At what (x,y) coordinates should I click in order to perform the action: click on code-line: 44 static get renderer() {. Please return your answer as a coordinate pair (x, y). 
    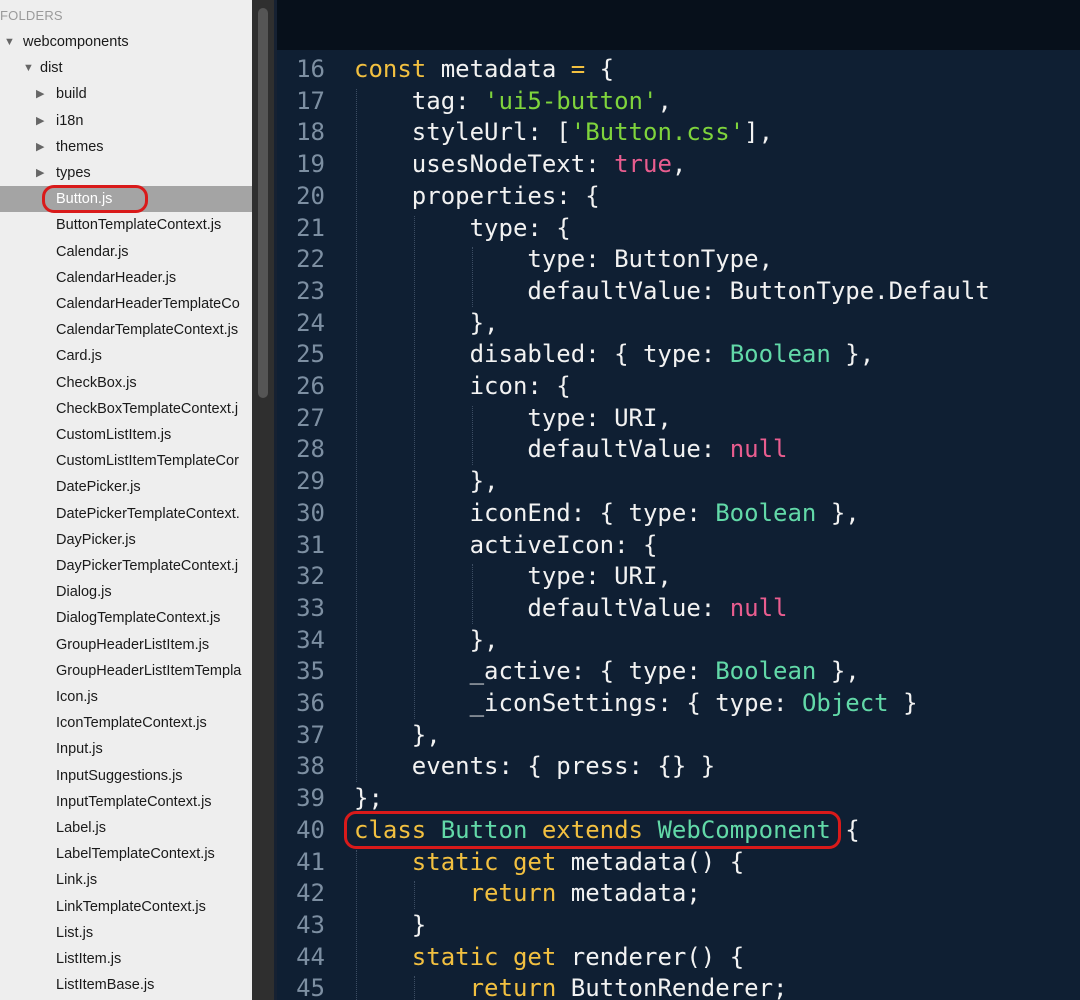
    Looking at the image, I should click on (678, 957).